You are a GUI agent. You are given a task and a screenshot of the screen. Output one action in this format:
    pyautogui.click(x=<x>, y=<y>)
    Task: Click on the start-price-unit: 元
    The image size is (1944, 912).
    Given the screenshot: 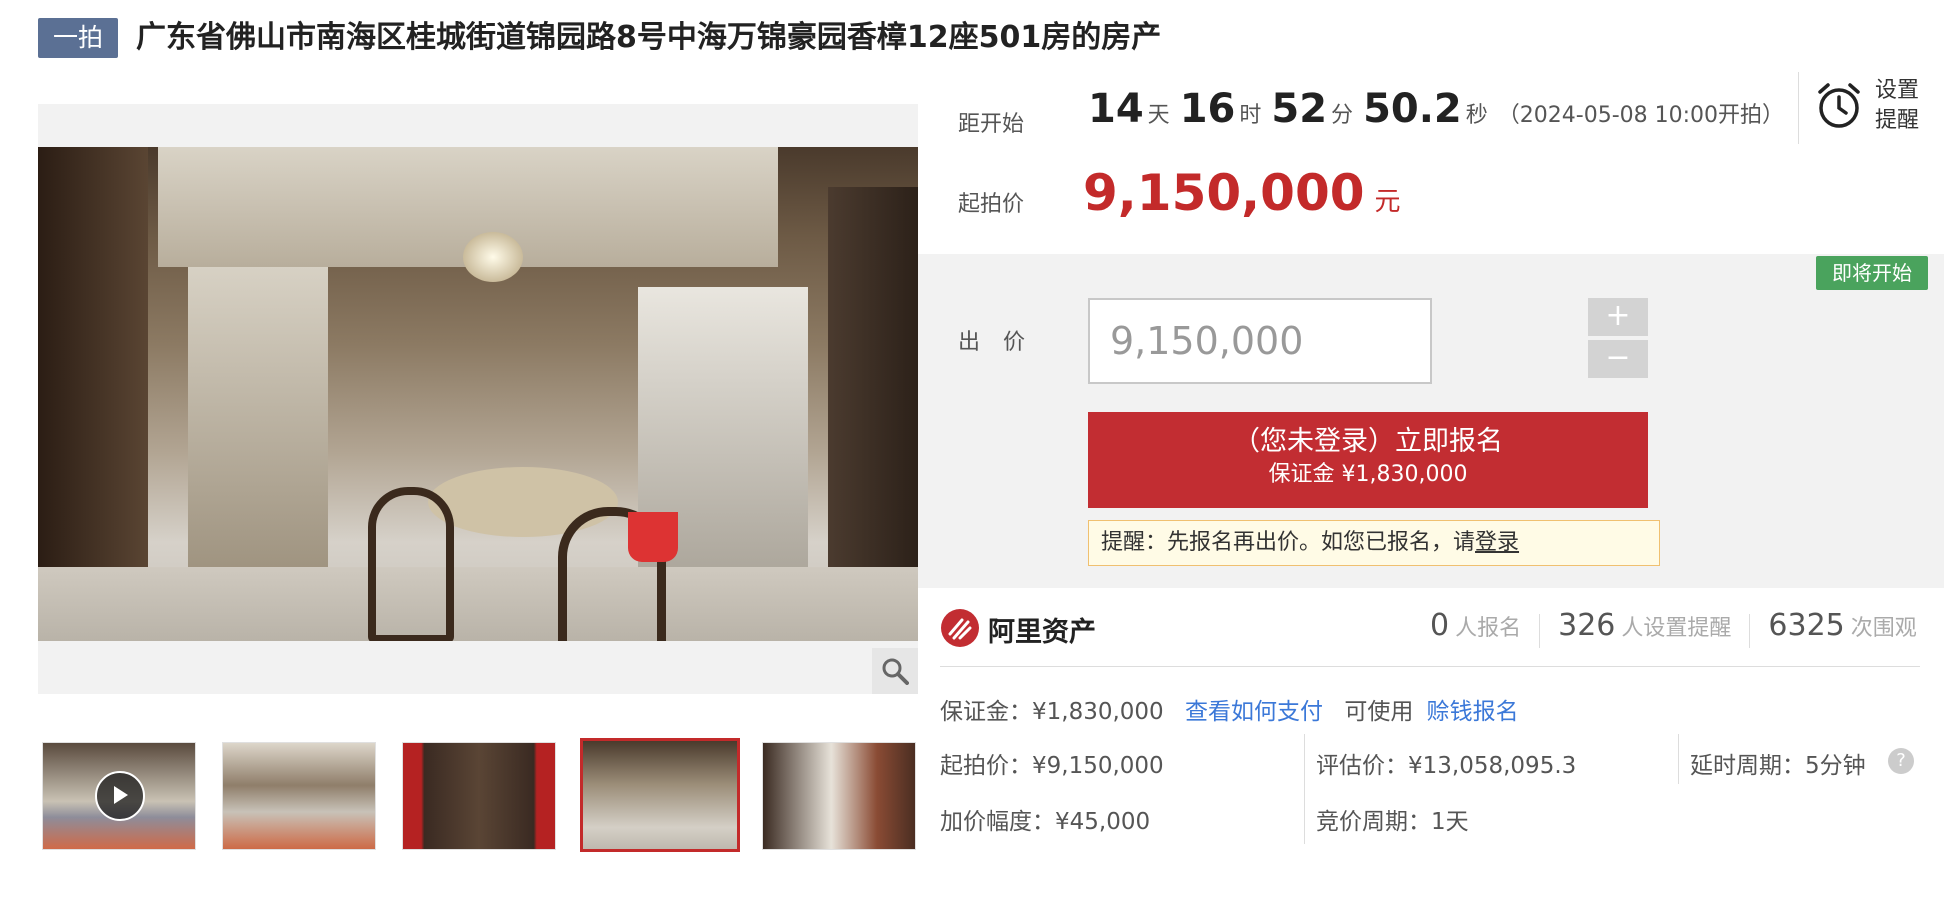 What is the action you would take?
    pyautogui.click(x=1387, y=202)
    